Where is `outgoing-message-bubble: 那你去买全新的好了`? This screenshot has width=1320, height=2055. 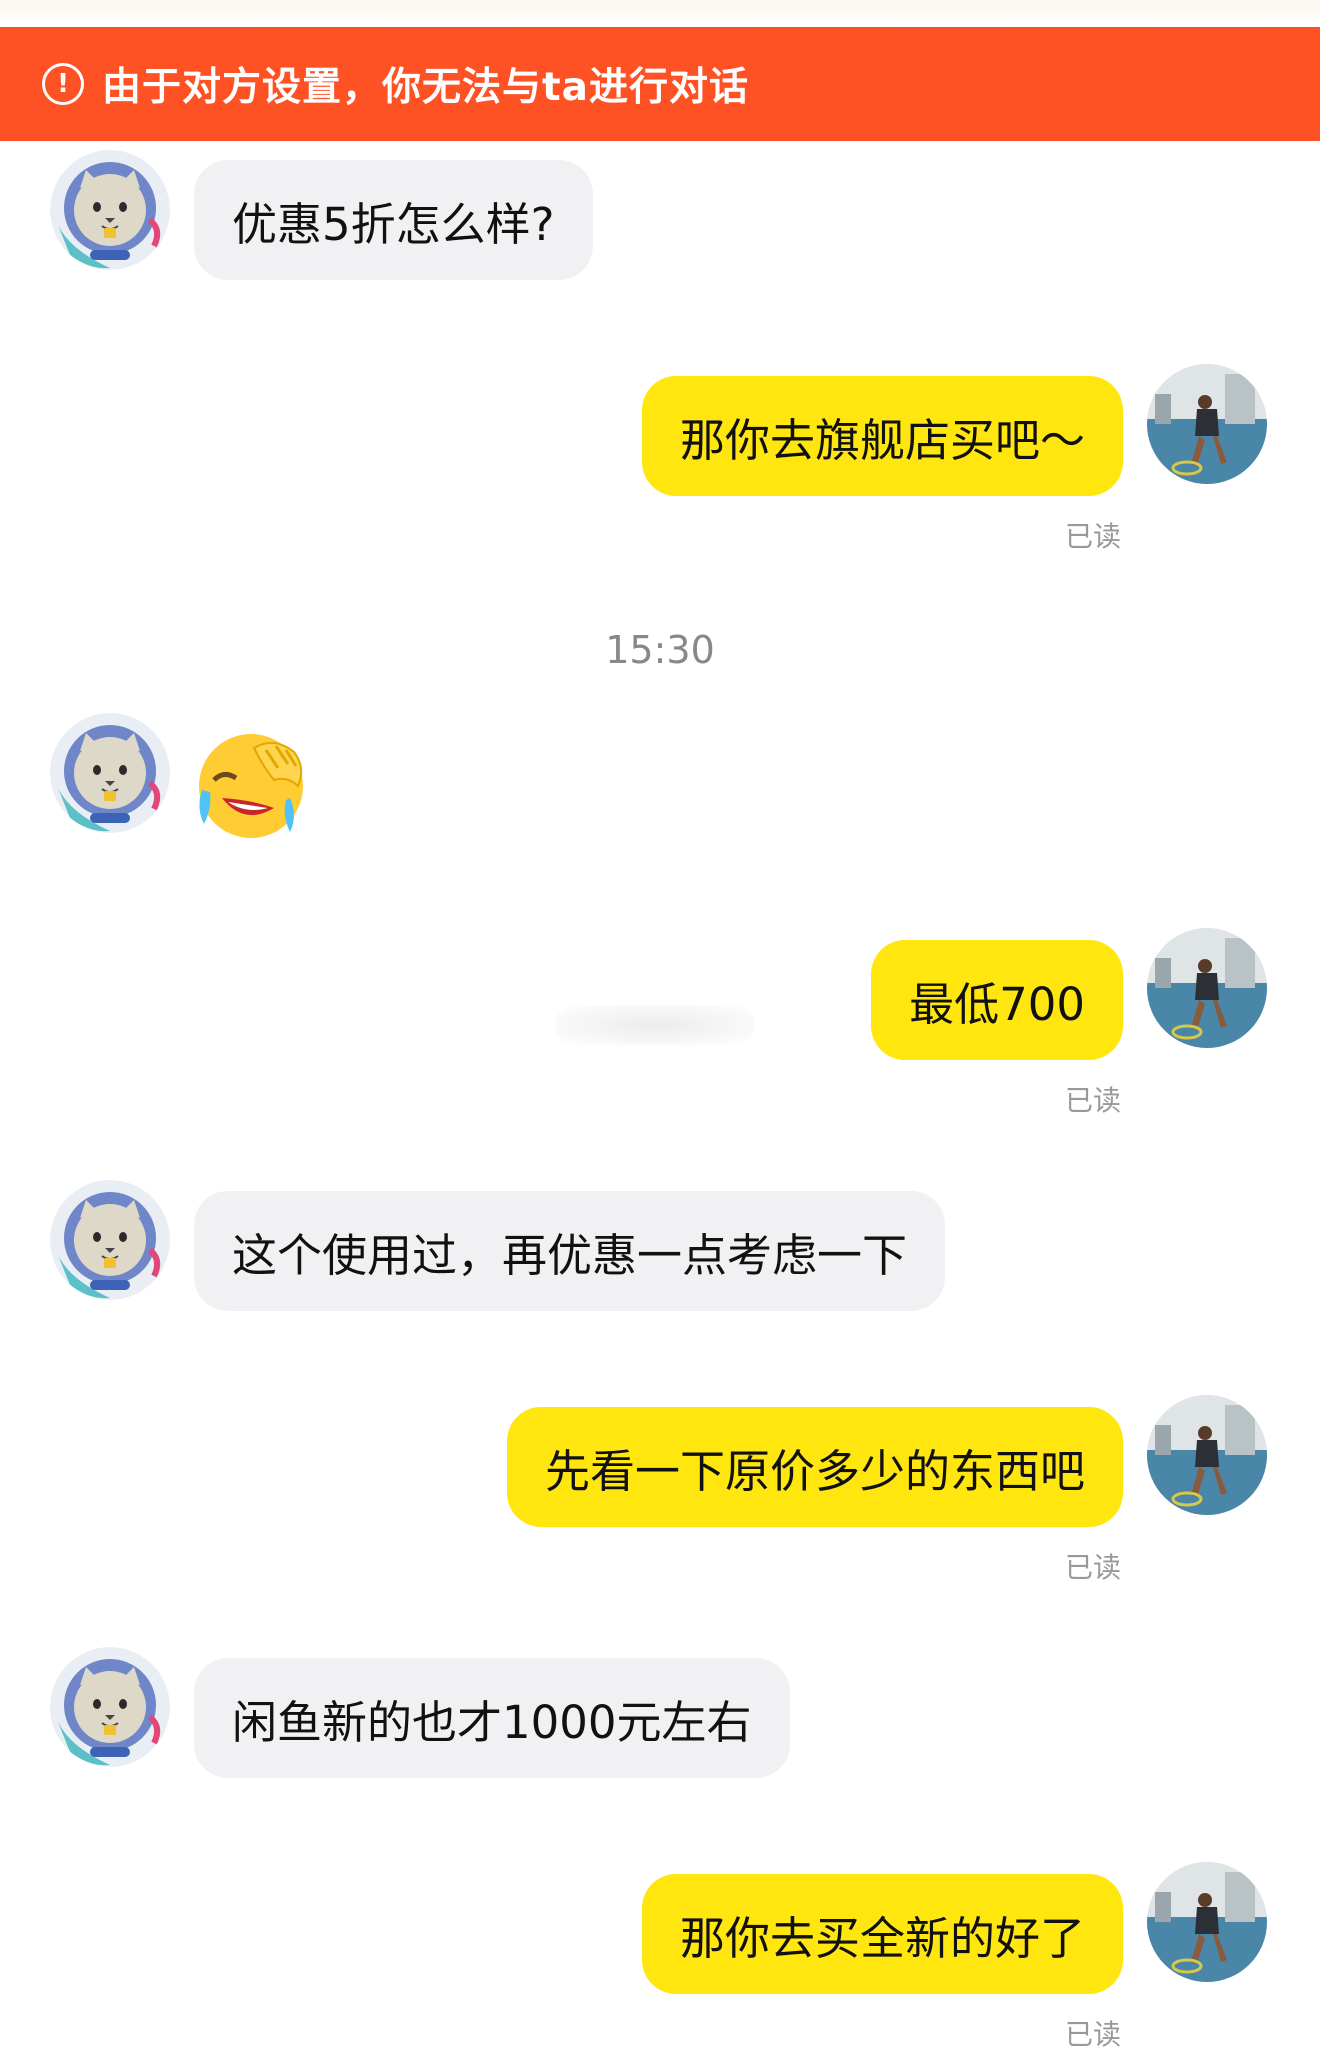
outgoing-message-bubble: 那你去买全新的好了 is located at coordinates (882, 1934).